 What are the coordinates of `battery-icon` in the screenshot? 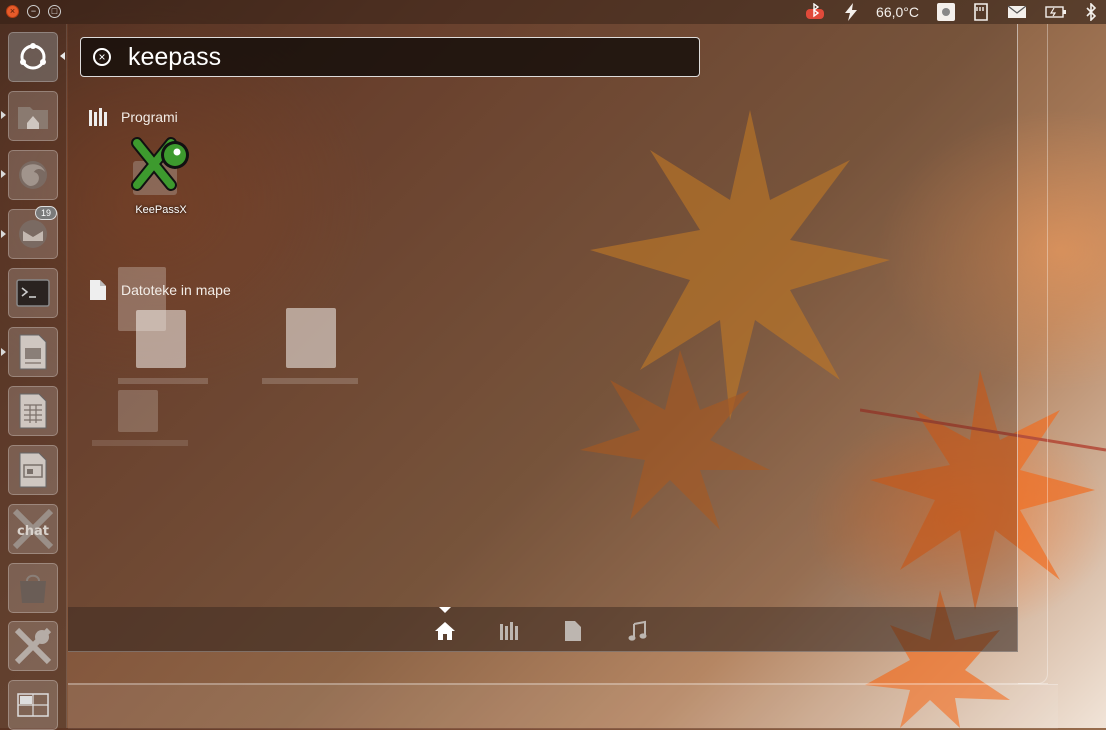 It's located at (1055, 12).